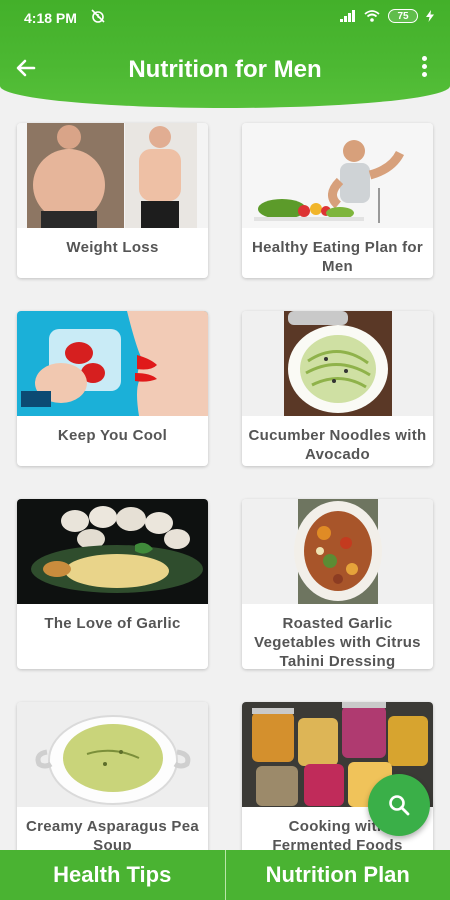 The height and width of the screenshot is (900, 450). What do you see at coordinates (112, 247) in the screenshot?
I see `card-title: Weight Loss` at bounding box center [112, 247].